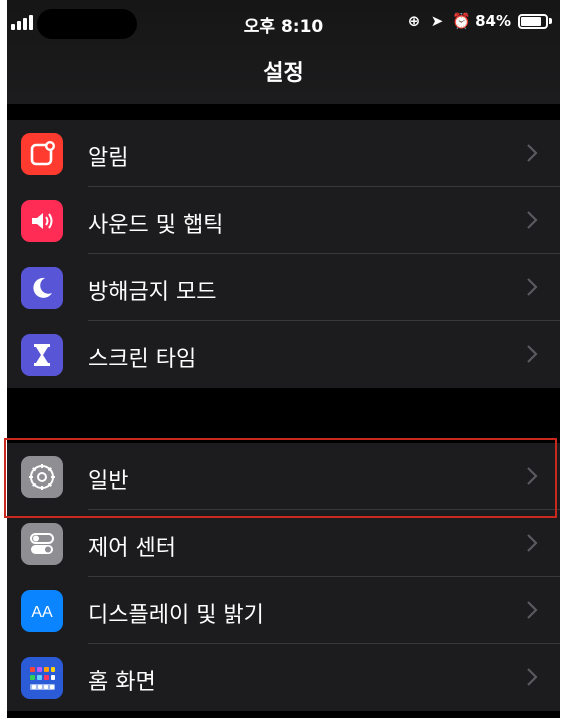  Describe the element at coordinates (42, 154) in the screenshot. I see `notifications-icon` at that location.